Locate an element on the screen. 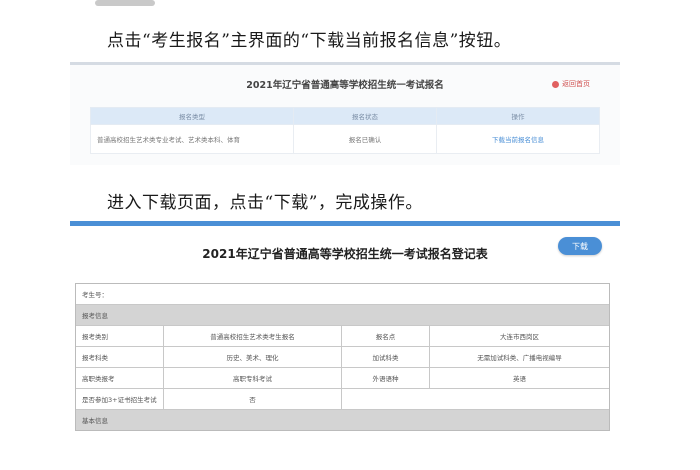 This screenshot has height=470, width=700. panel1-title: 2021年辽宁省普通高等学校招生统一考试报名 is located at coordinates (345, 85).